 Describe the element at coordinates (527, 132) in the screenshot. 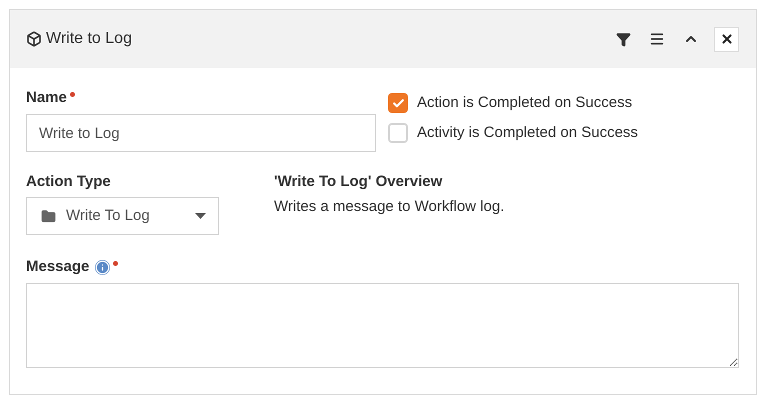

I see `checkbox-label: Activity is Completed on Success` at that location.